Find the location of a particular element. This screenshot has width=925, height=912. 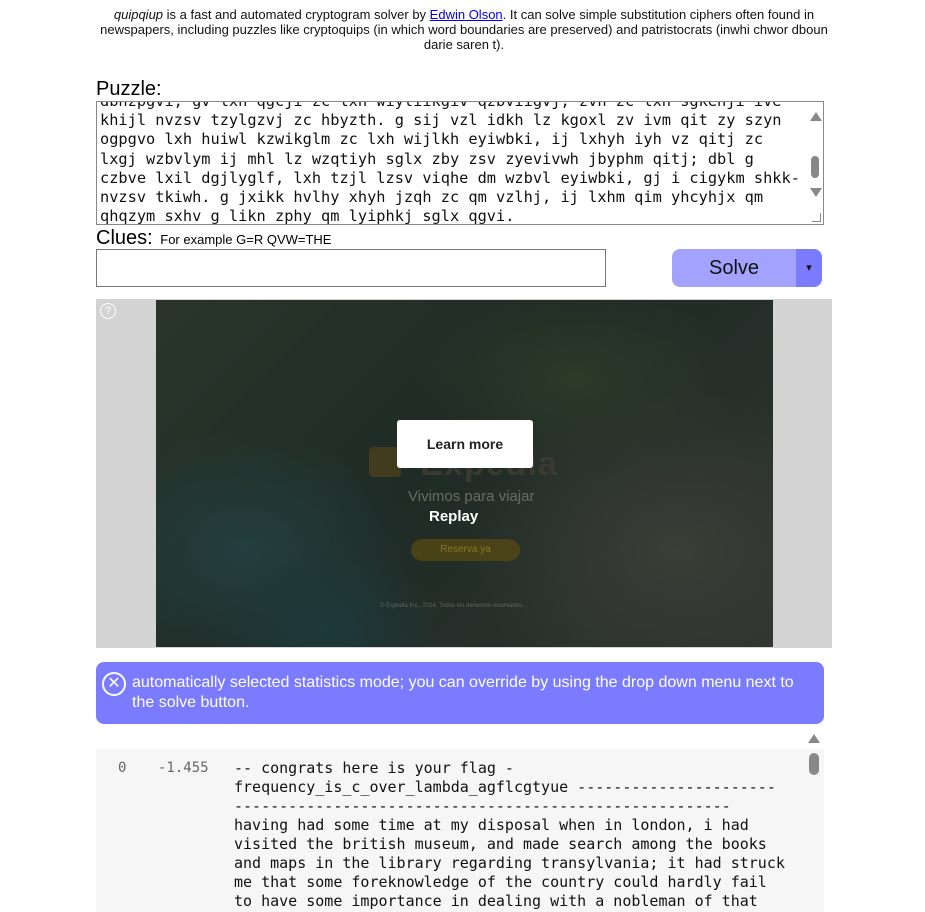

close-circle-icon: ✕ is located at coordinates (114, 684).